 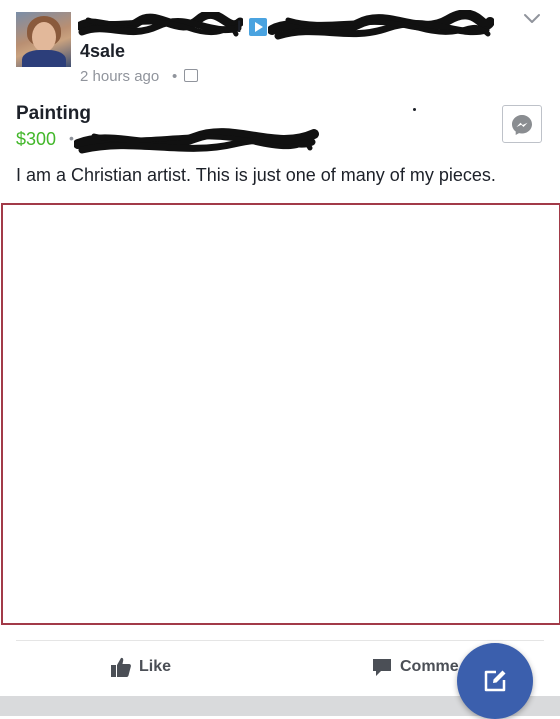 What do you see at coordinates (121, 667) in the screenshot?
I see `thumbs-up-icon` at bounding box center [121, 667].